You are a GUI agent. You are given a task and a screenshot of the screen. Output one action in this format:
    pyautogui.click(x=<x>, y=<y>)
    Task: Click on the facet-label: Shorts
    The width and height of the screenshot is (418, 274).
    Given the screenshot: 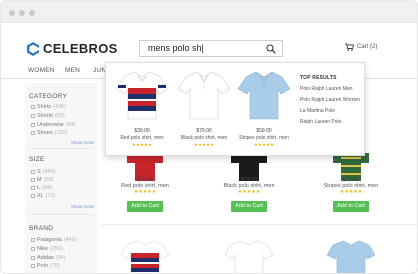 What is the action you would take?
    pyautogui.click(x=45, y=116)
    